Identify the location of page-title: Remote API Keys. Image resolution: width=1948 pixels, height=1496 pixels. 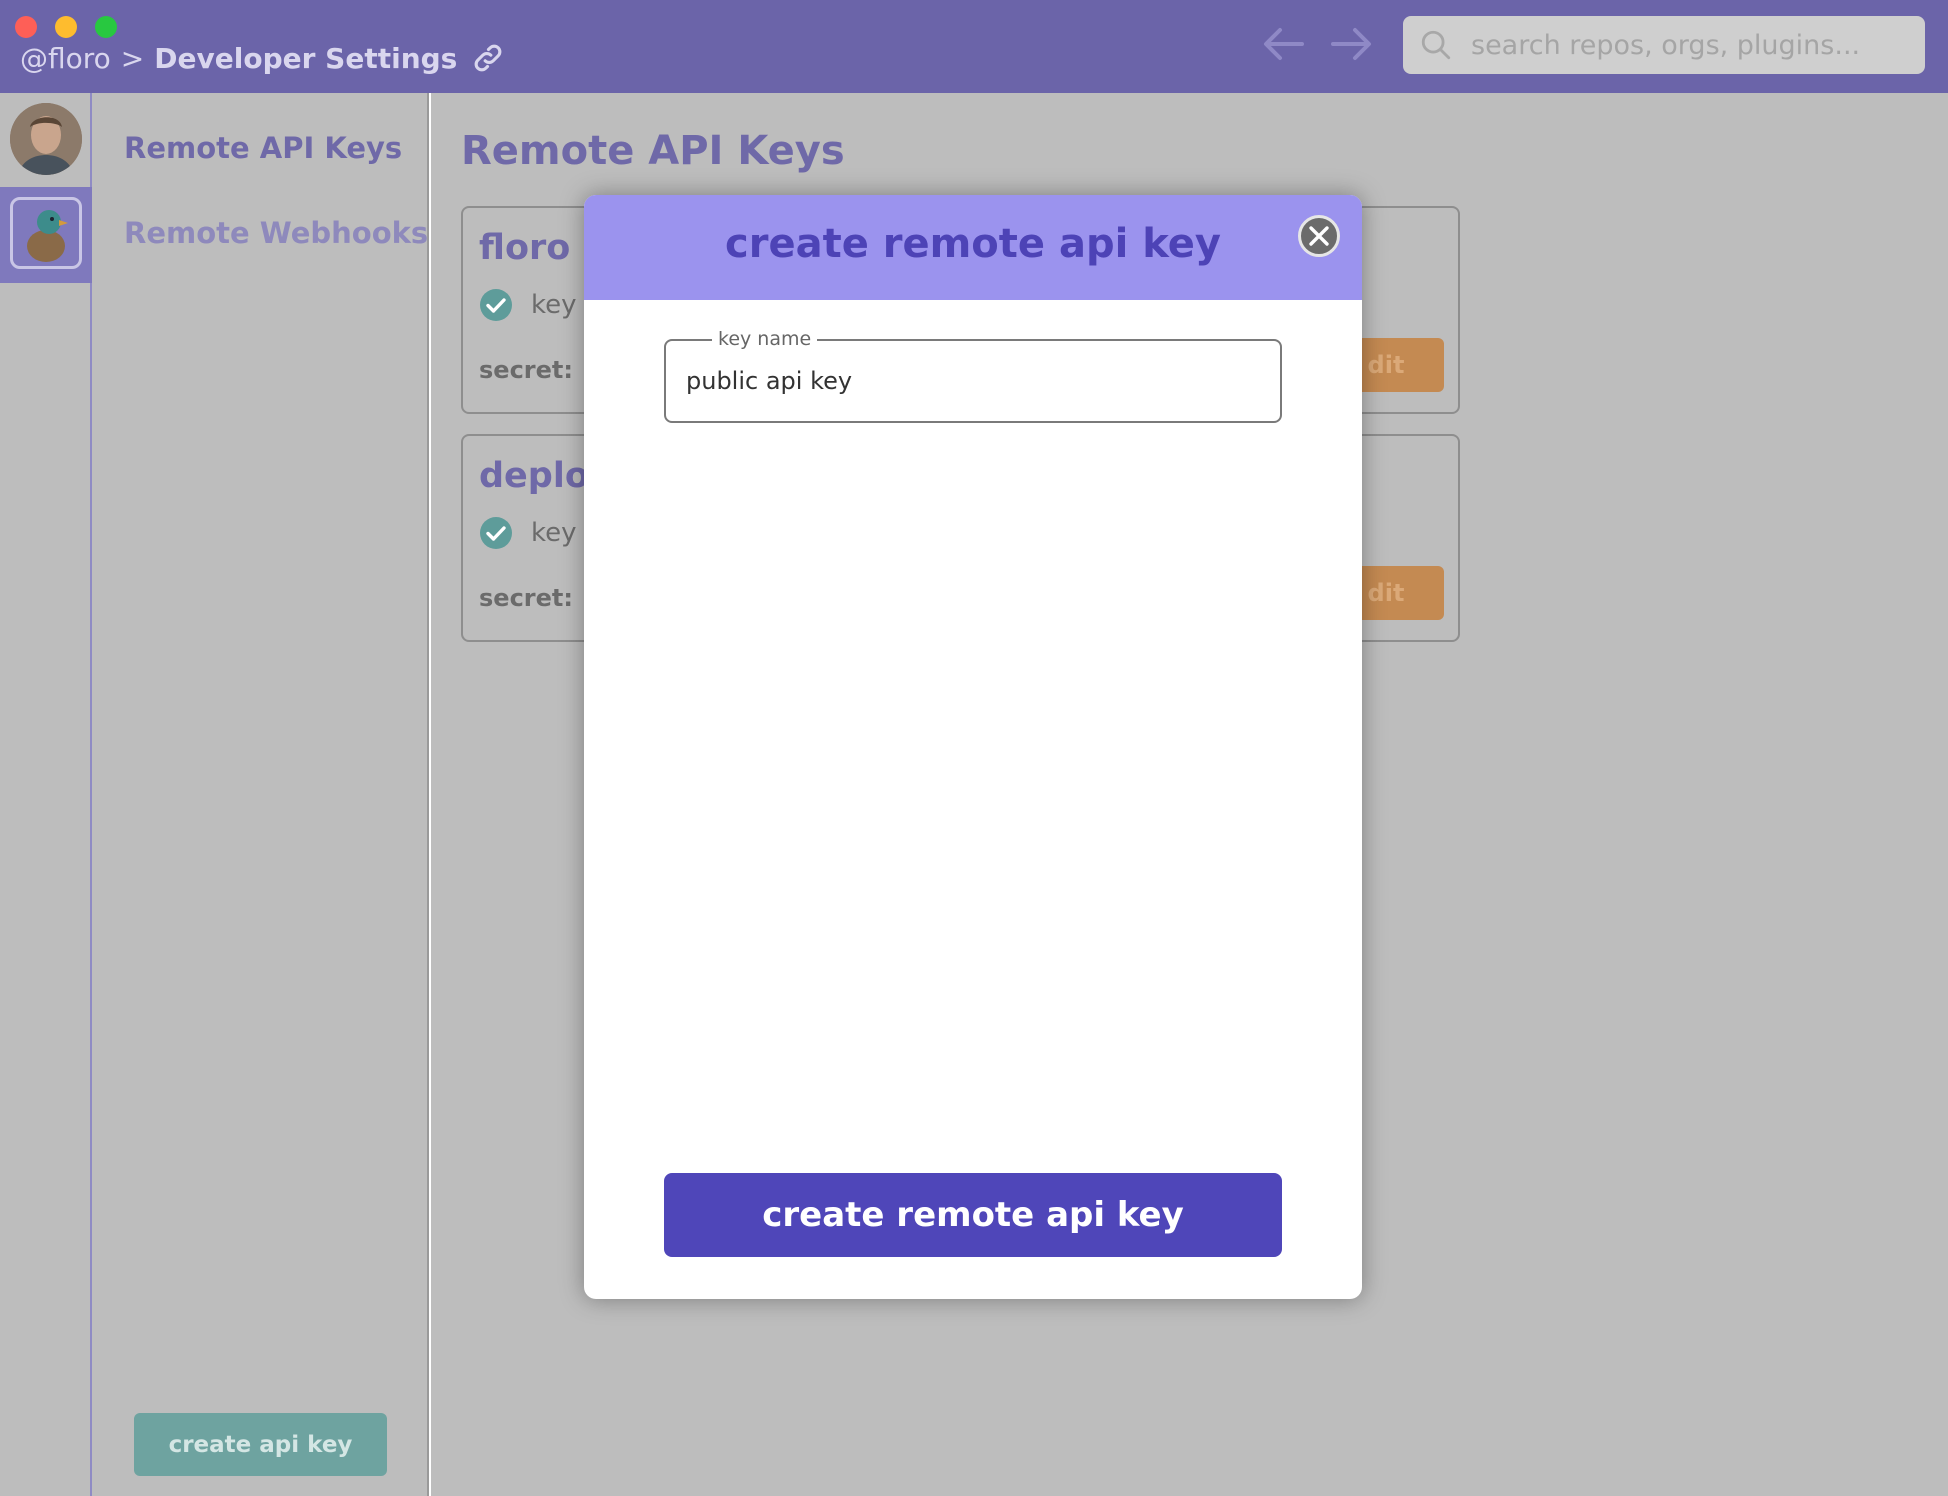
(653, 151).